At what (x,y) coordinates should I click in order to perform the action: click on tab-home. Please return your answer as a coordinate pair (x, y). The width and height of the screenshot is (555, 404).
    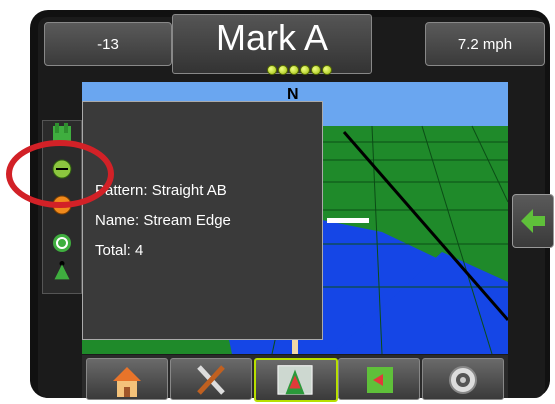
    Looking at the image, I should click on (127, 379).